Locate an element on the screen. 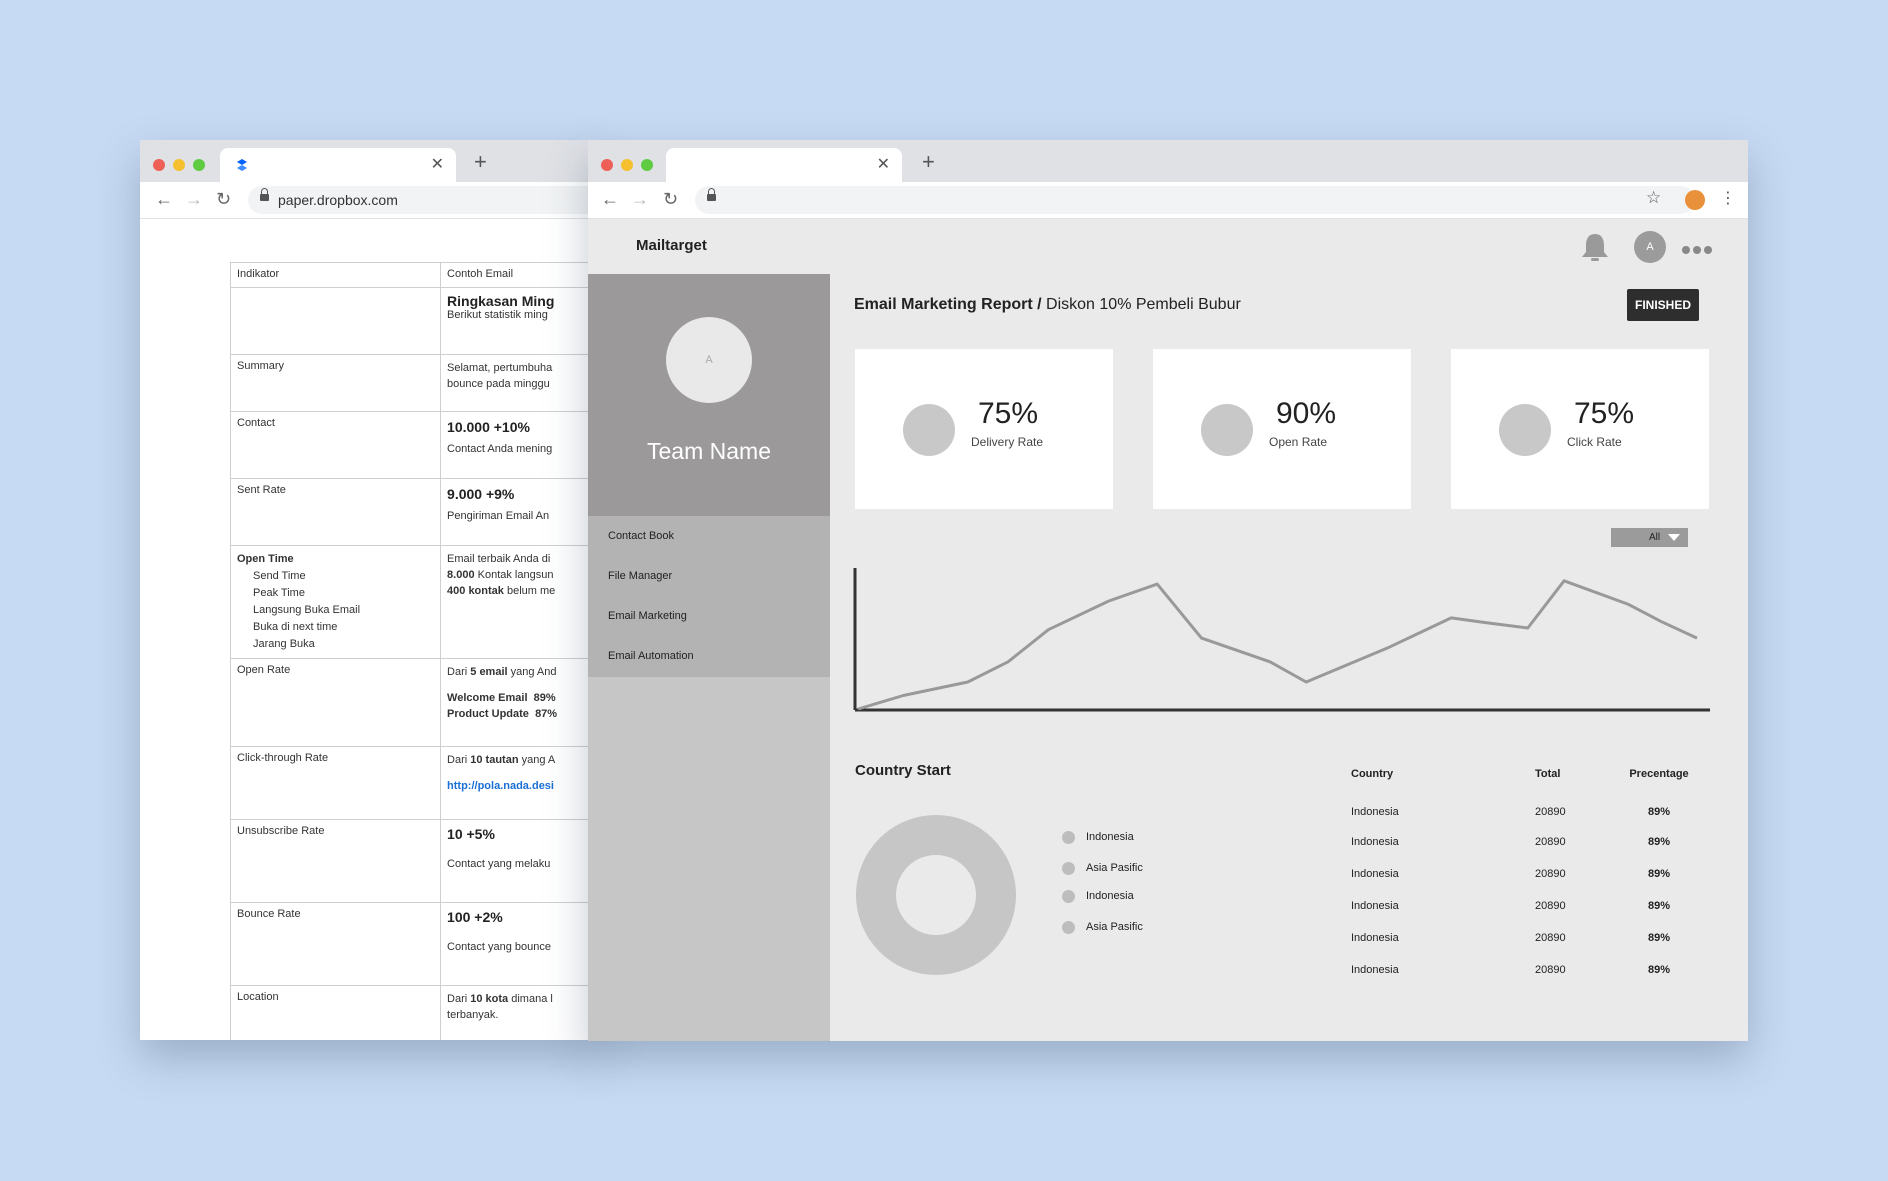 The image size is (1888, 1181). cell-title: 100 +2% is located at coordinates (475, 917).